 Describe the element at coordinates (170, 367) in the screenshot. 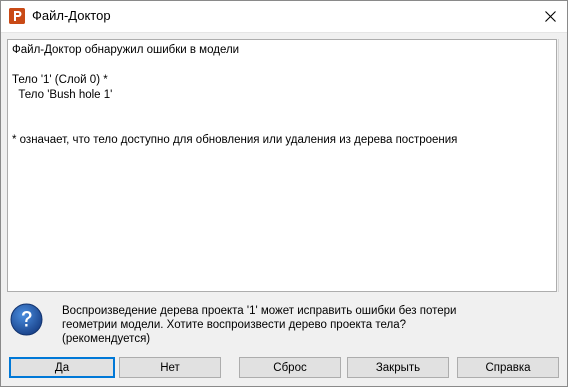

I see `no-button: Нет` at that location.